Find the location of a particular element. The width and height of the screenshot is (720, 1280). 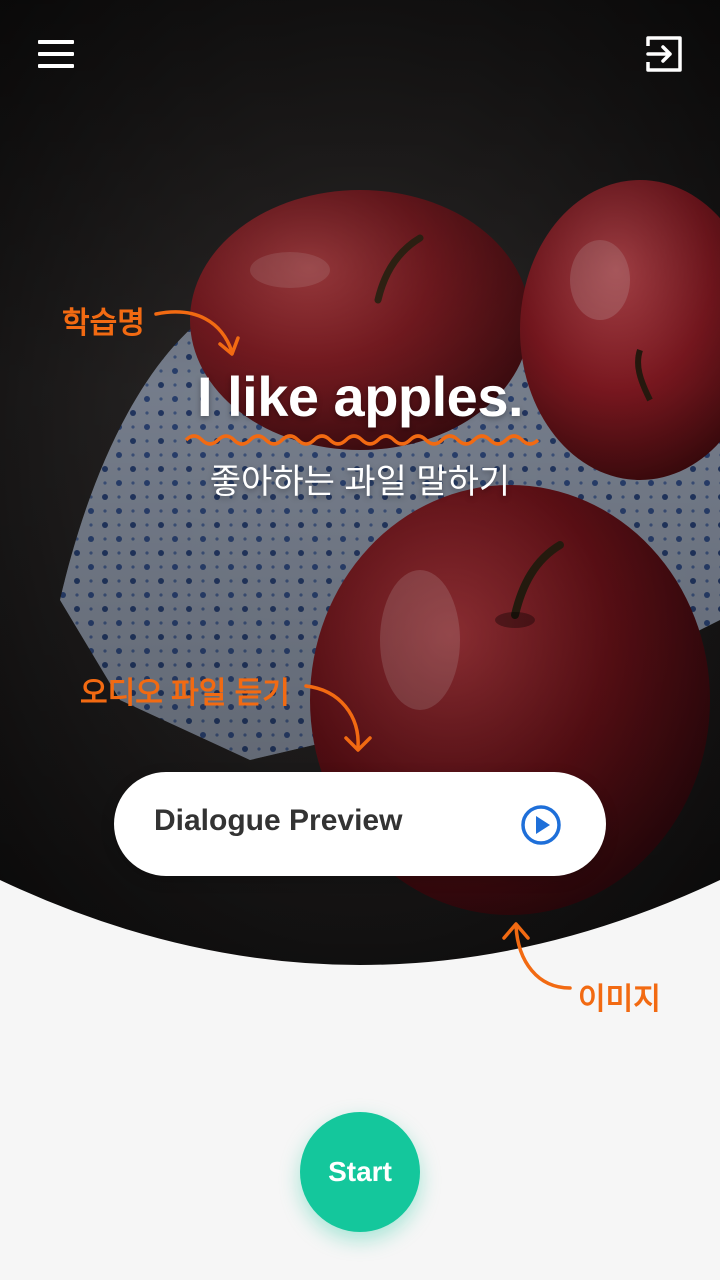

title-annotation: 학습명 is located at coordinates (103, 323).